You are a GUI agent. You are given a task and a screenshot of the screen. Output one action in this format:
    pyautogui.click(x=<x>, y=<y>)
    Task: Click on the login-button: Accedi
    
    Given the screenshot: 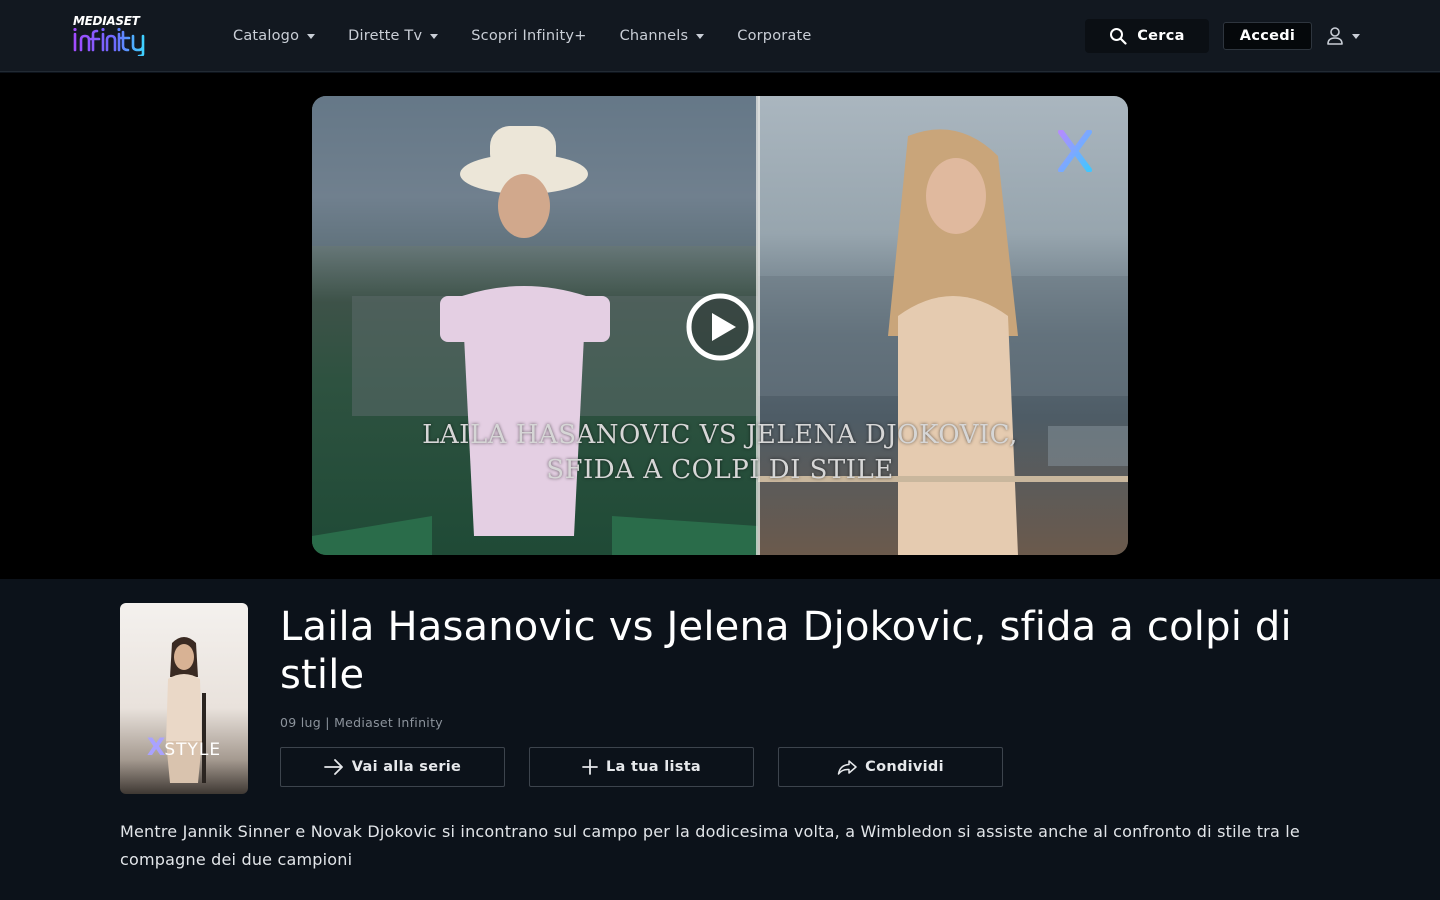 What is the action you would take?
    pyautogui.click(x=1267, y=36)
    